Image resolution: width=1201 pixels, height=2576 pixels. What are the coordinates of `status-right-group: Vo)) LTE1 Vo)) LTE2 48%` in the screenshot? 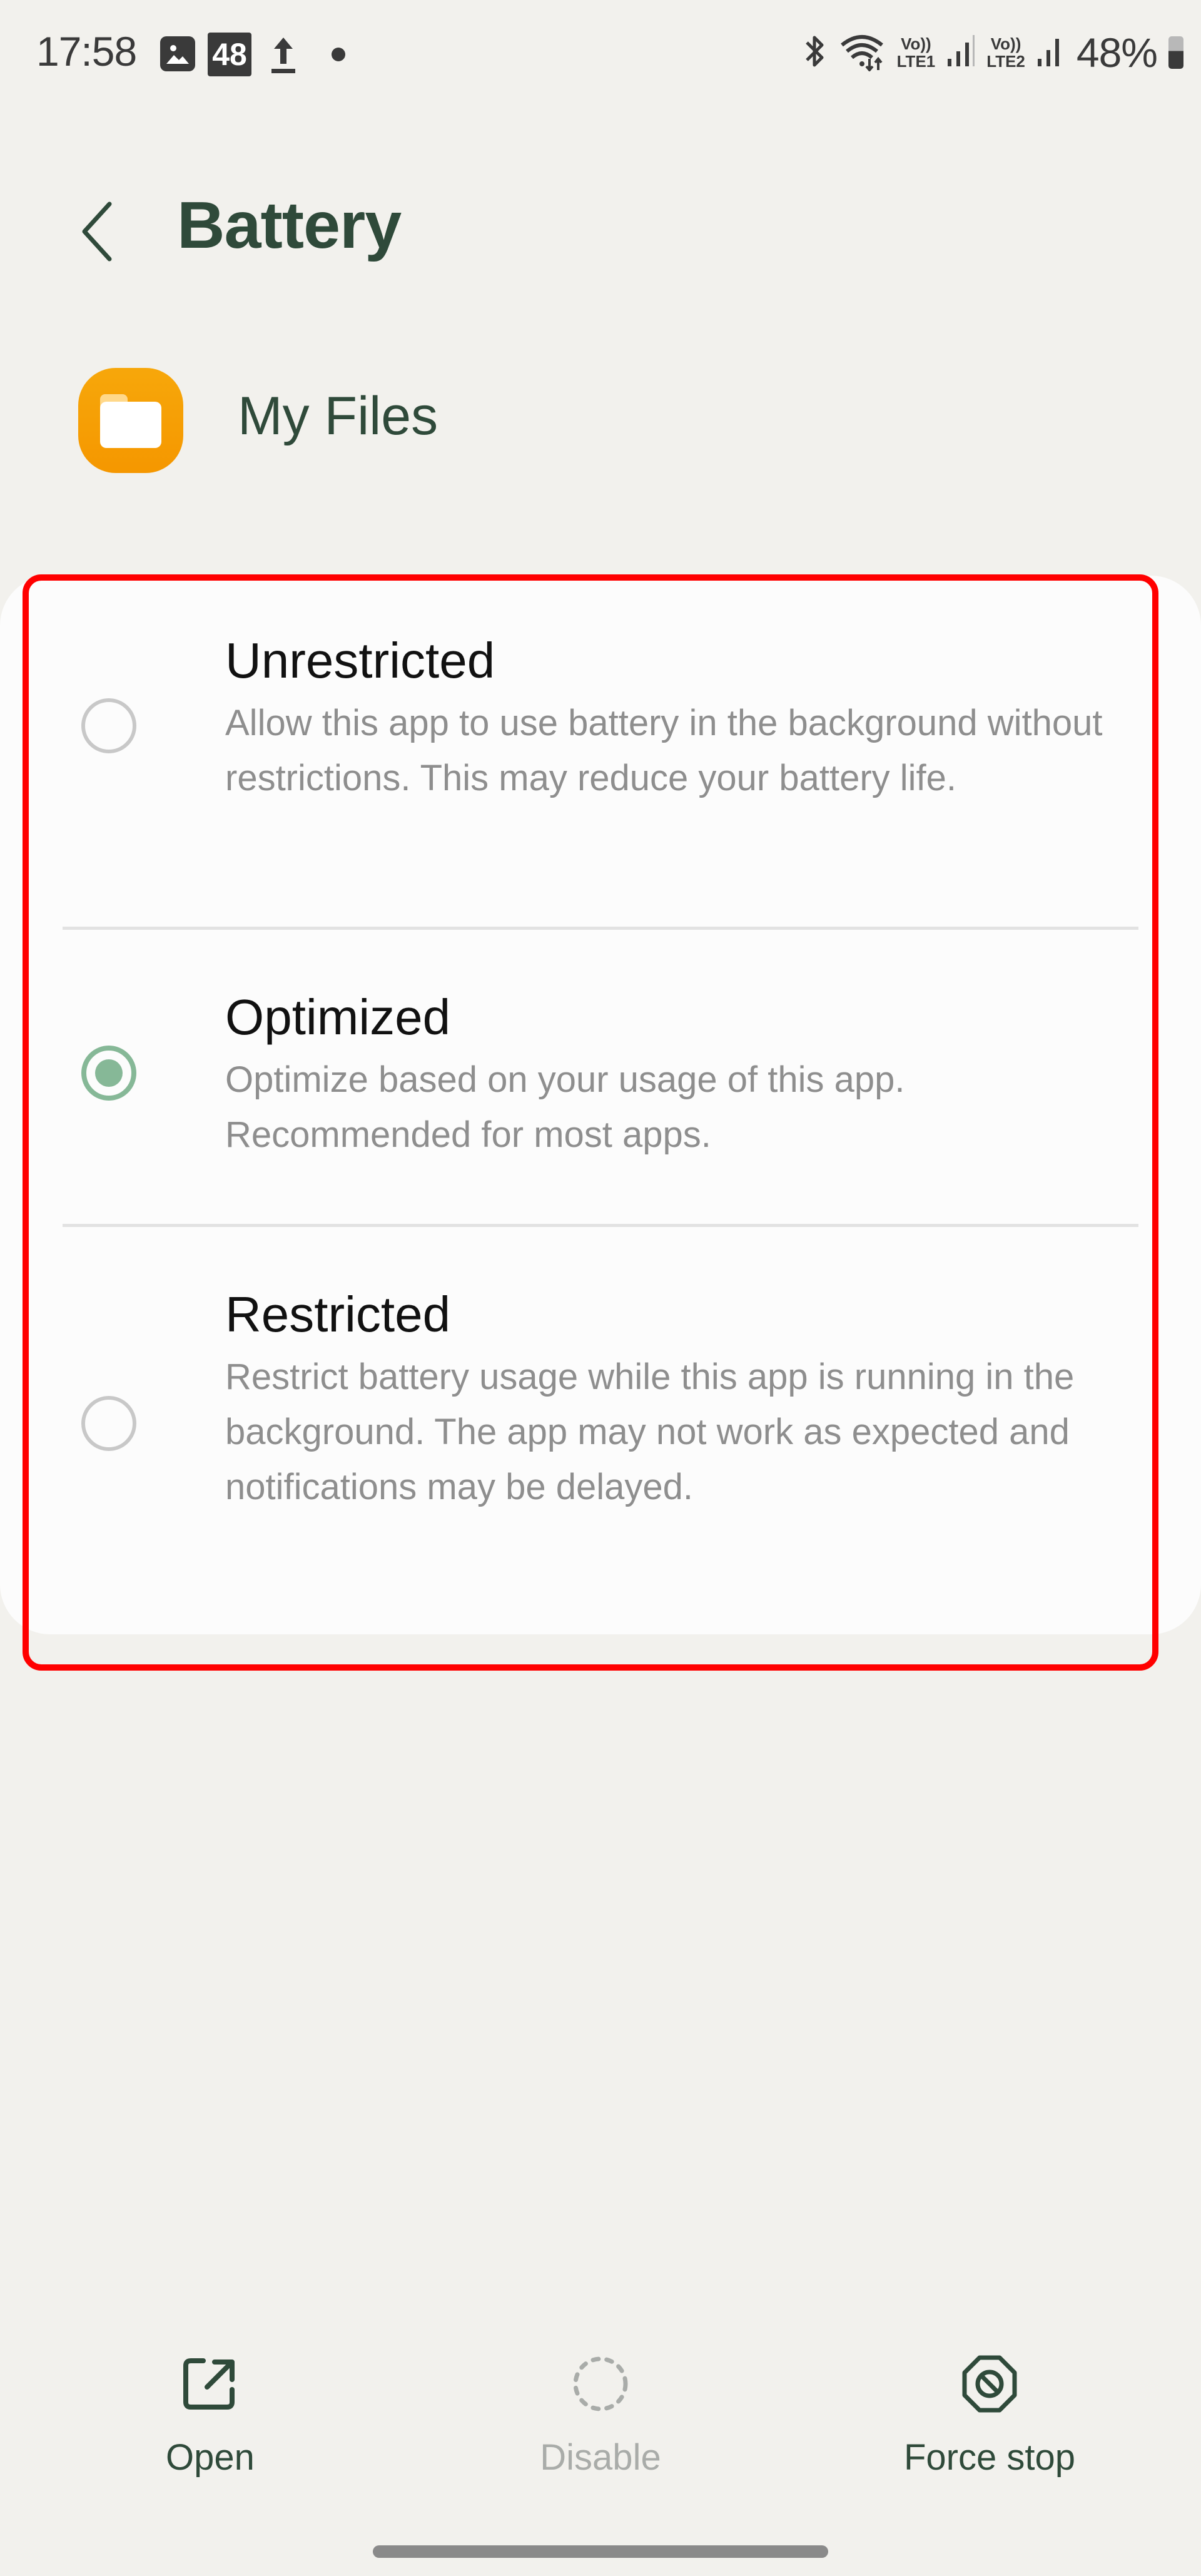 It's located at (992, 53).